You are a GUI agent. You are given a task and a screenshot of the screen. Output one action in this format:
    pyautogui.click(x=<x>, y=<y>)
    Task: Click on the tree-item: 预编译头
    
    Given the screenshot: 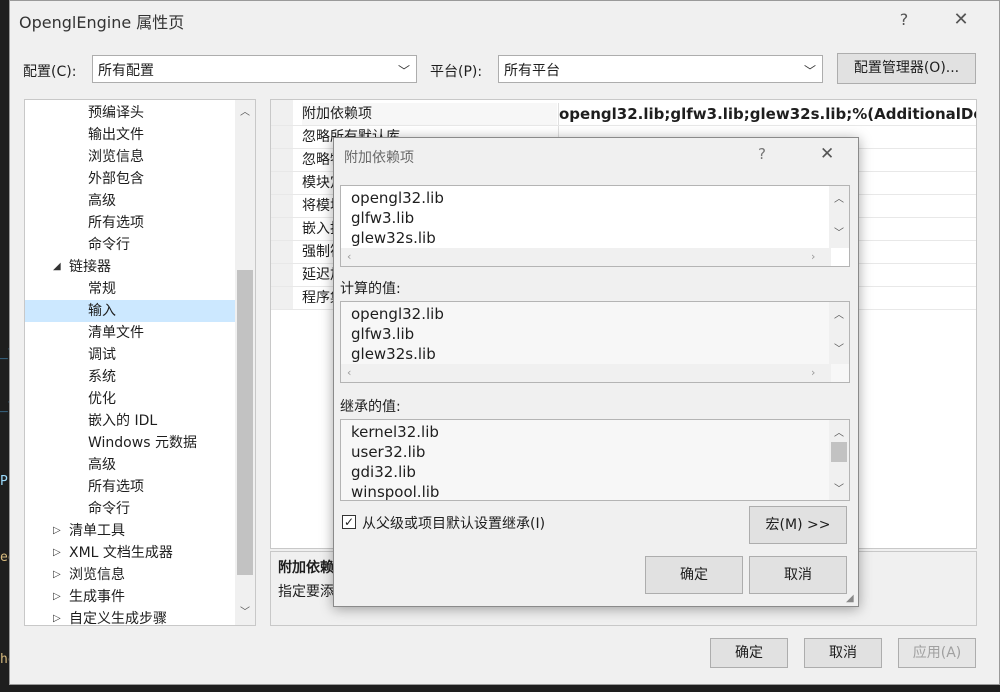 What is the action you would take?
    pyautogui.click(x=130, y=113)
    